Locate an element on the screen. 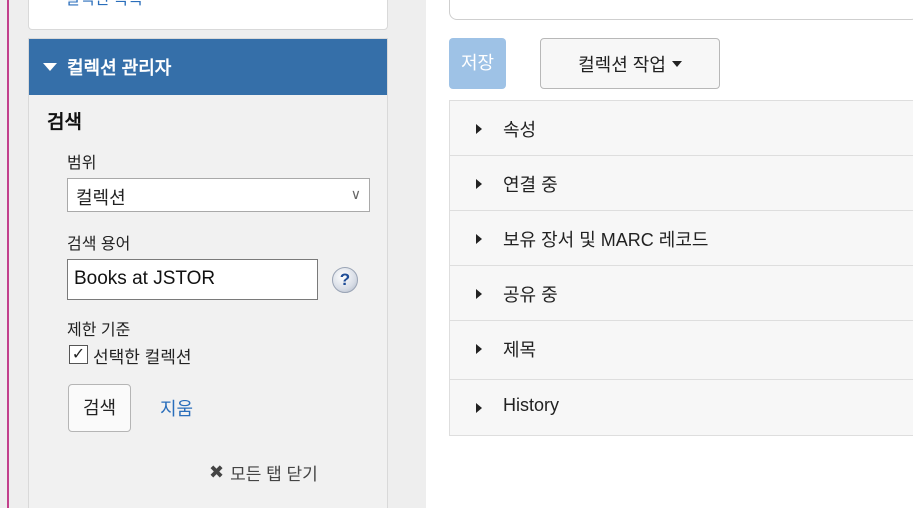 Image resolution: width=913 pixels, height=508 pixels. close-all-tabs-link: ✖ 모든 탭 닫기 is located at coordinates (263, 472).